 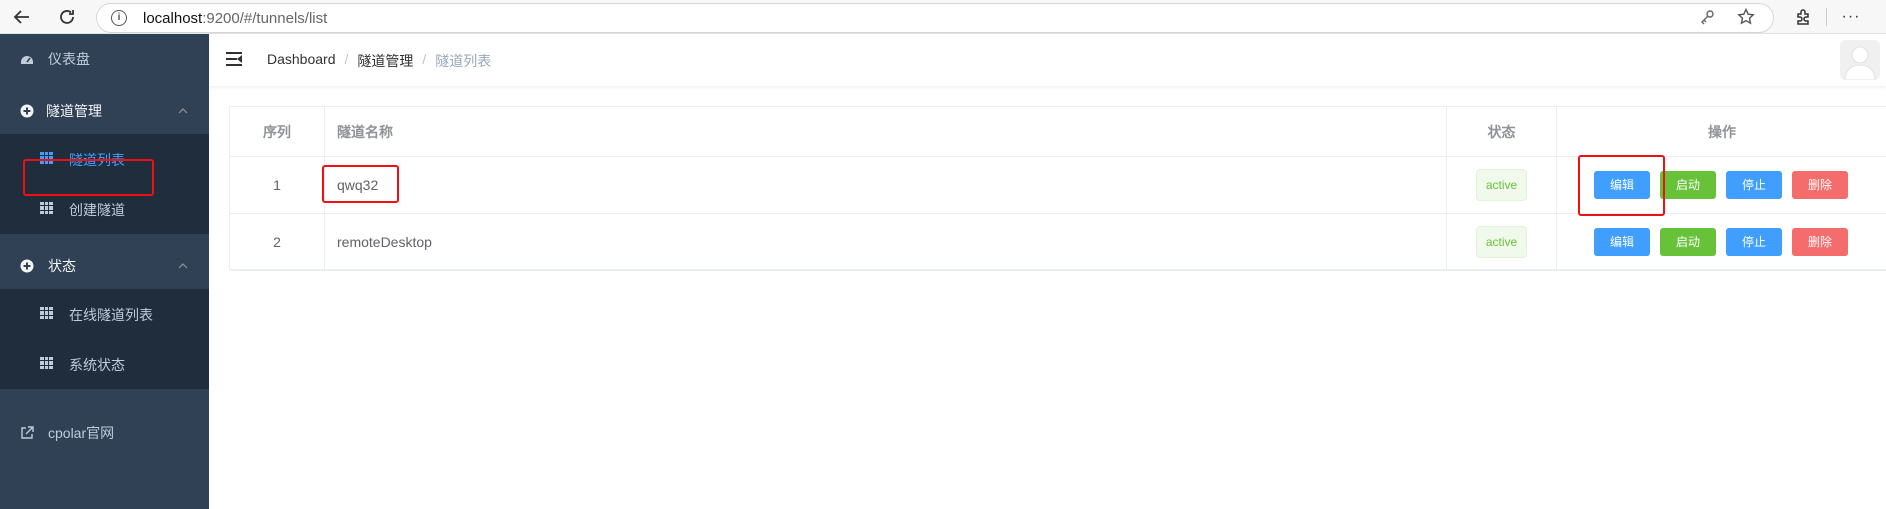 I want to click on sidebar-item-create-tunnel-label: 创建隧道, so click(x=97, y=210).